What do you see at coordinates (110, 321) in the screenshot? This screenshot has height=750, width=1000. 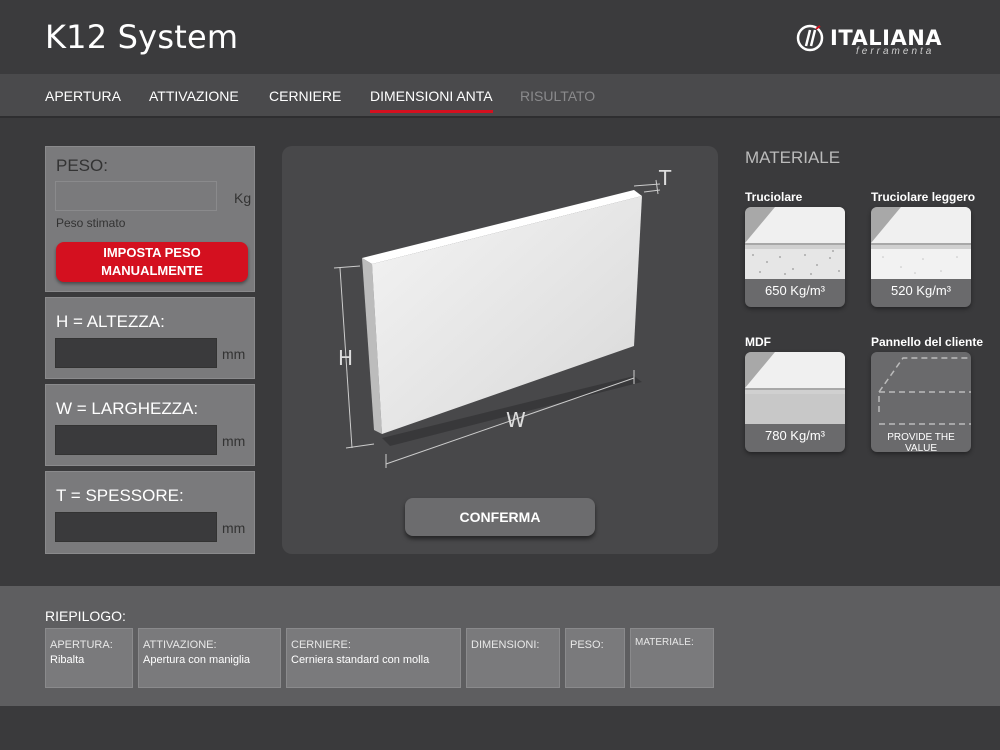 I see `height-label: H = ALTEZZA:` at bounding box center [110, 321].